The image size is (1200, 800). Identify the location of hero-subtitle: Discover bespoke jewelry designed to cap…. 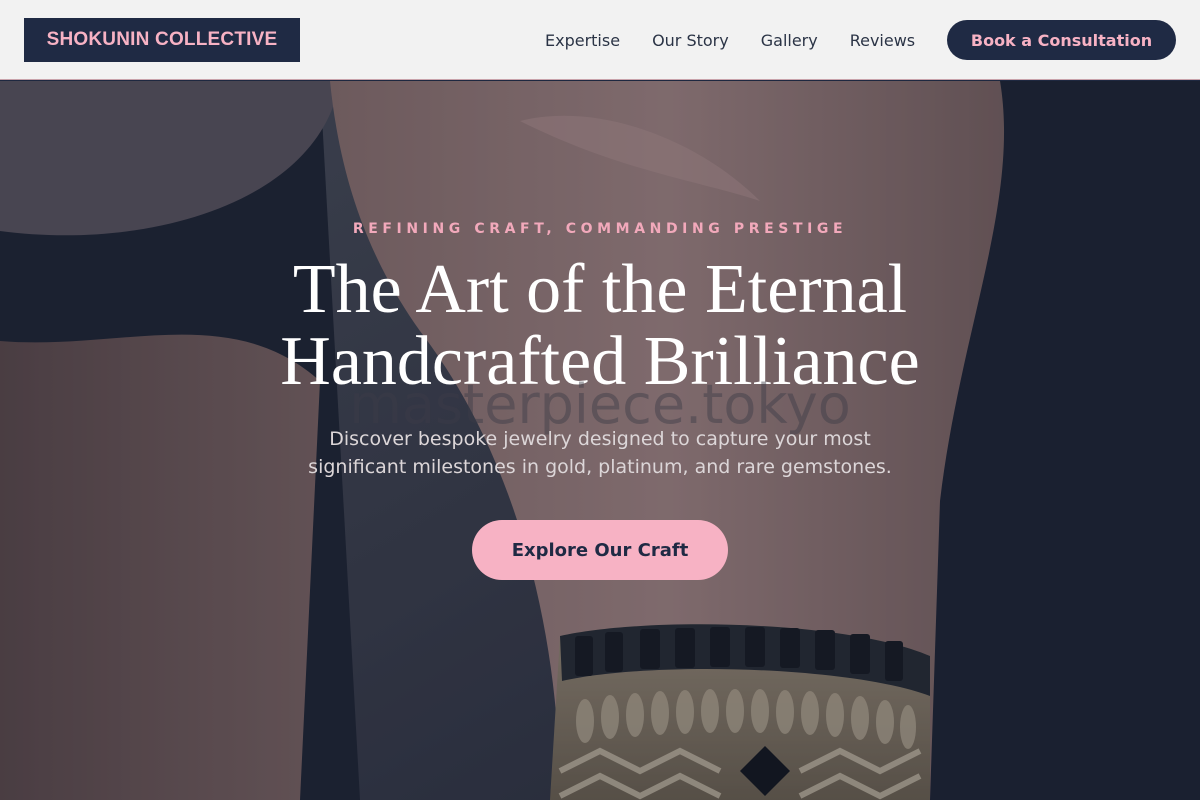
(600, 453).